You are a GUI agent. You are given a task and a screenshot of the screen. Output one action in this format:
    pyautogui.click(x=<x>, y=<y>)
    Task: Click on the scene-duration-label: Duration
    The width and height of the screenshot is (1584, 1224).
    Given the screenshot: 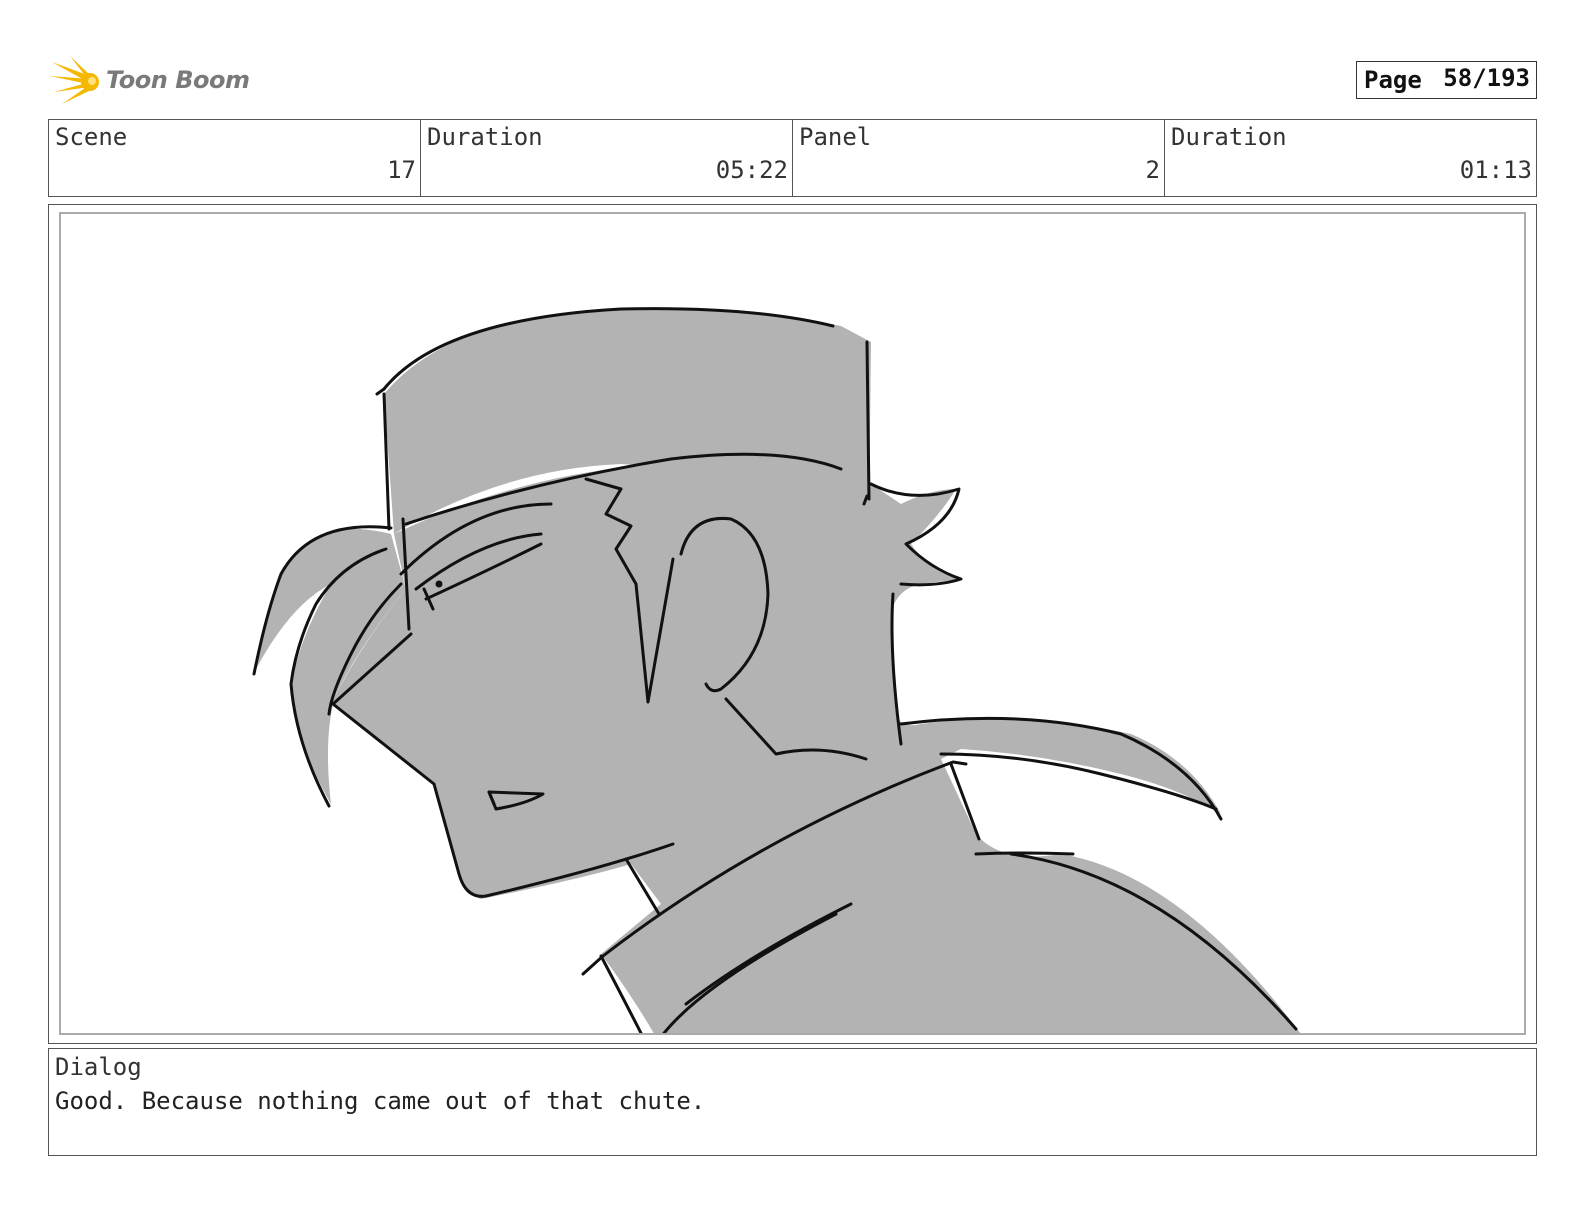 What is the action you would take?
    pyautogui.click(x=485, y=137)
    